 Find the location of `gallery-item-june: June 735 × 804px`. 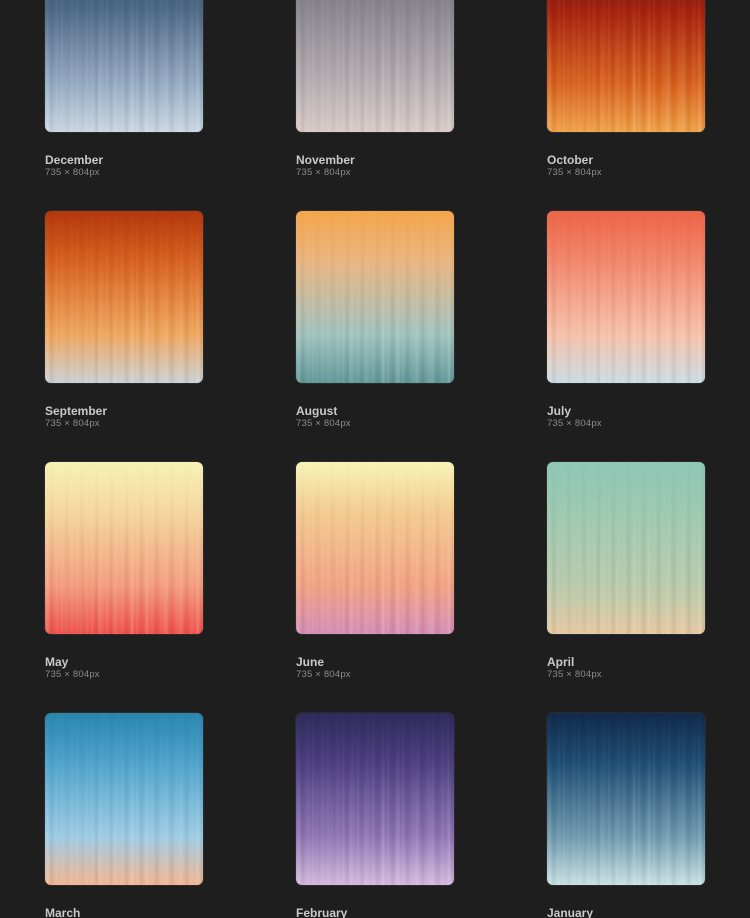

gallery-item-june: June 735 × 804px is located at coordinates (375, 571).